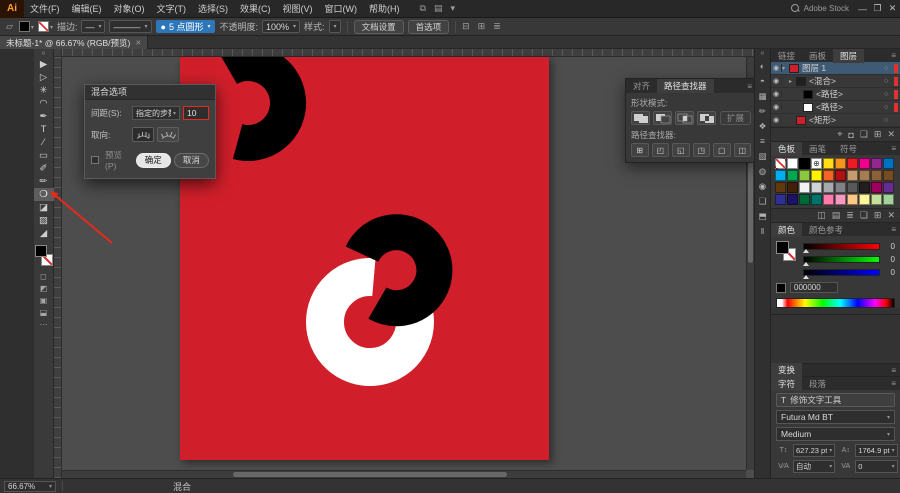 The height and width of the screenshot is (493, 900). I want to click on direct-selection-tool: ▷, so click(44, 77).